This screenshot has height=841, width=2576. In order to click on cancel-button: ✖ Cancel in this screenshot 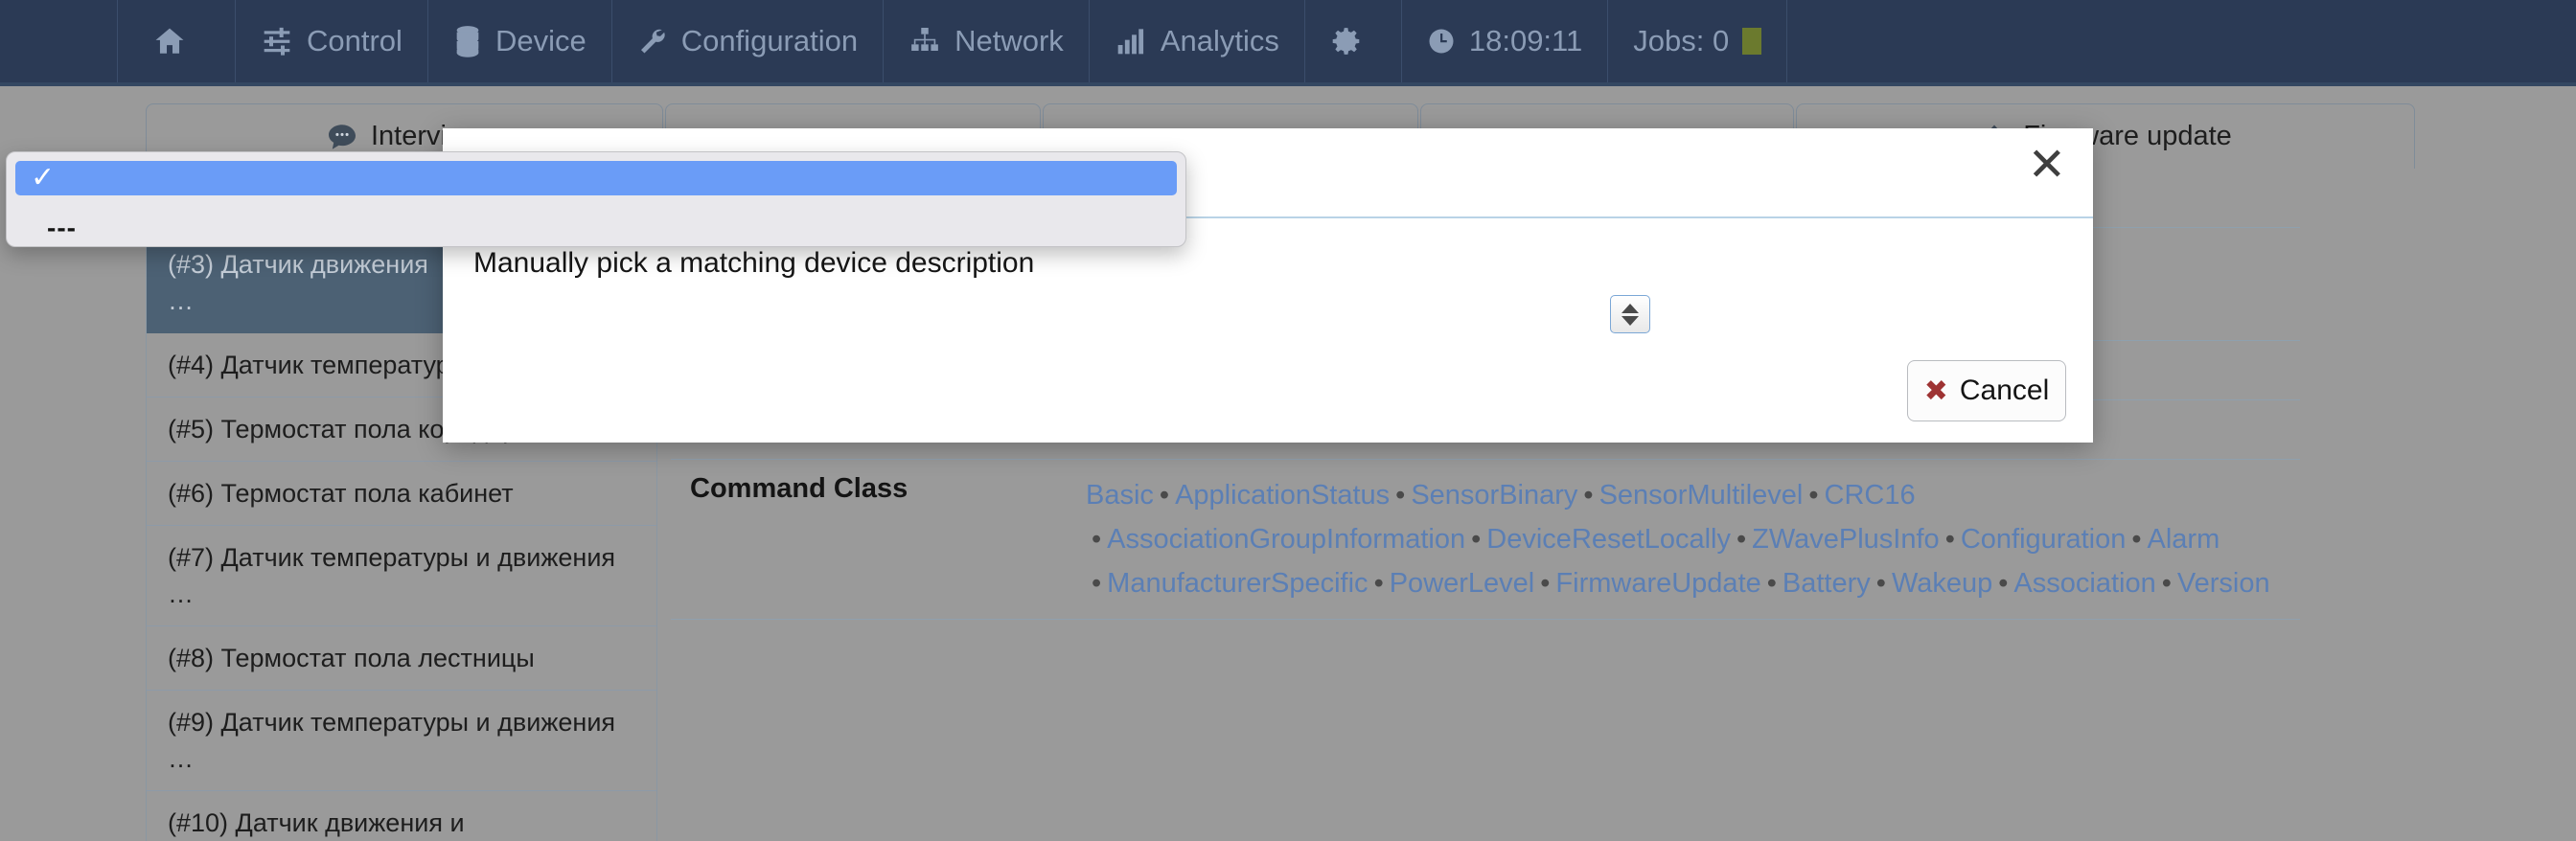, I will do `click(1986, 390)`.